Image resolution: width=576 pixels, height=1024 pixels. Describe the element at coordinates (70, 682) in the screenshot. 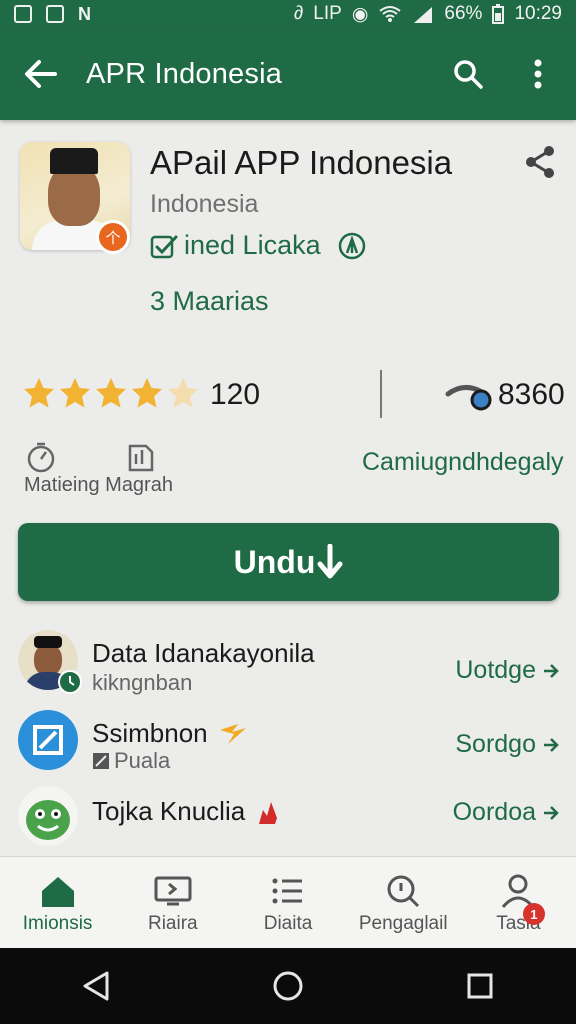

I see `clock-badge-icon` at that location.